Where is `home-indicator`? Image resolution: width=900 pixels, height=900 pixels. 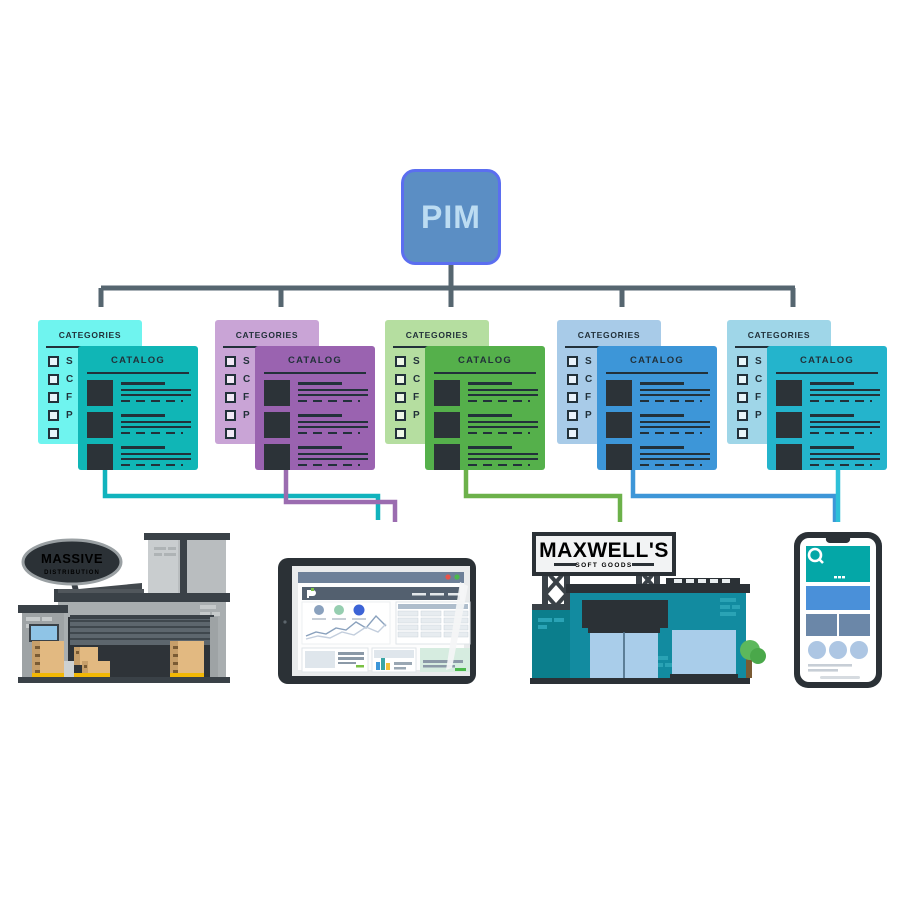
home-indicator is located at coordinates (840, 677).